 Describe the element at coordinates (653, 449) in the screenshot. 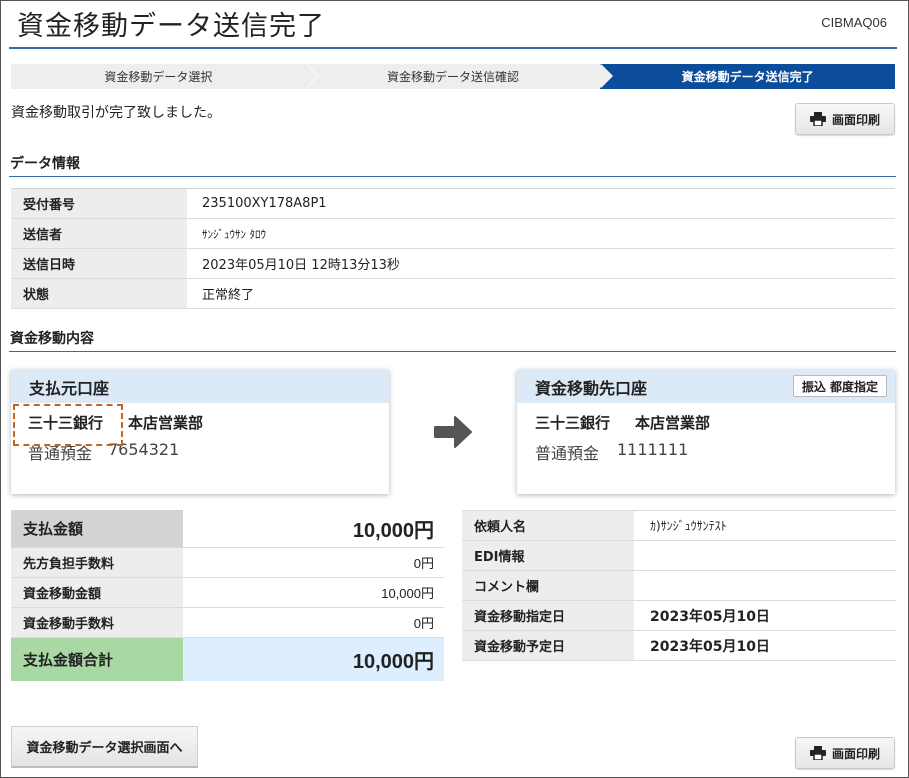

I see `destination-account-number: 1111111` at that location.